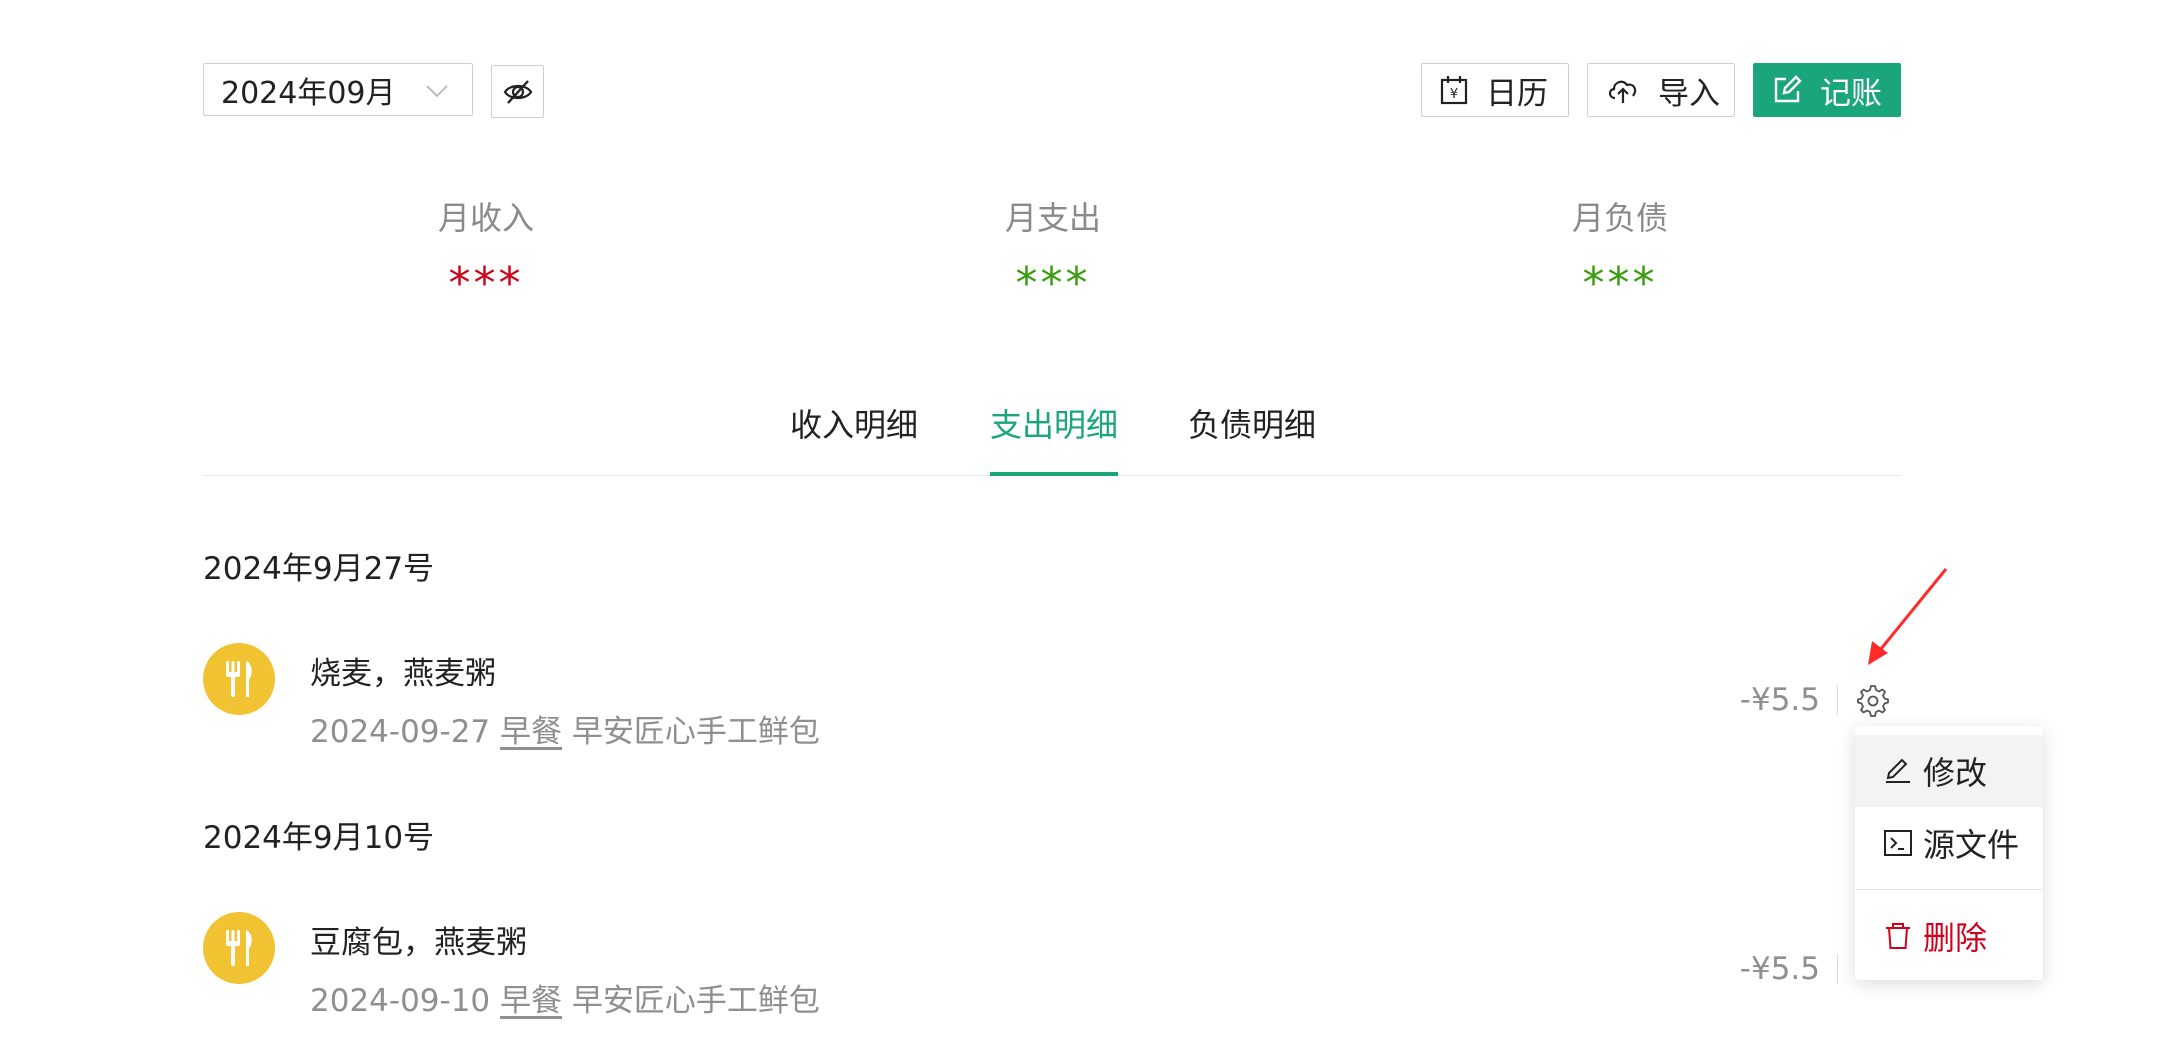 This screenshot has height=1053, width=2179. What do you see at coordinates (1898, 843) in the screenshot?
I see `terminal-icon` at bounding box center [1898, 843].